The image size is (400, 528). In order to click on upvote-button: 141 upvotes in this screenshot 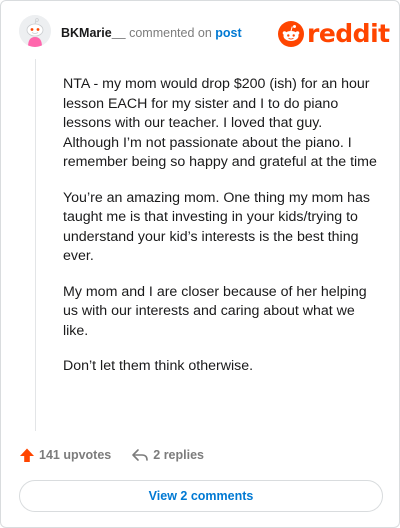, I will do `click(65, 455)`.